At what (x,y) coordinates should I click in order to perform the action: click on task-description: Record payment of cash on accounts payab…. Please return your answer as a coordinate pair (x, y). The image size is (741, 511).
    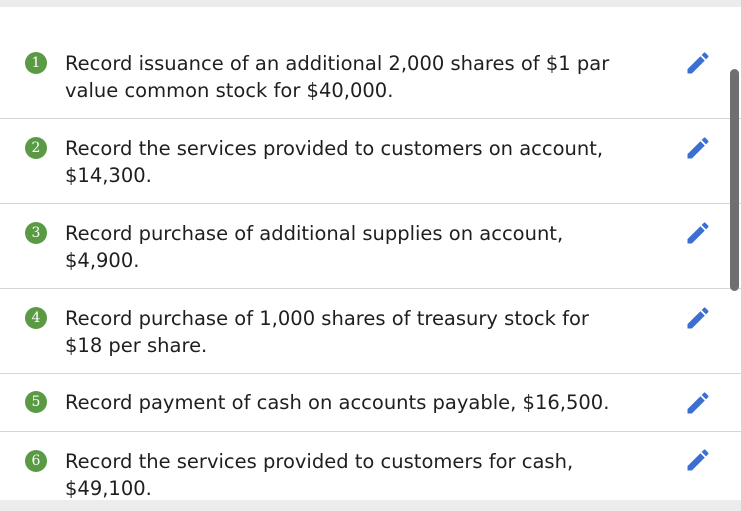
    Looking at the image, I should click on (337, 402).